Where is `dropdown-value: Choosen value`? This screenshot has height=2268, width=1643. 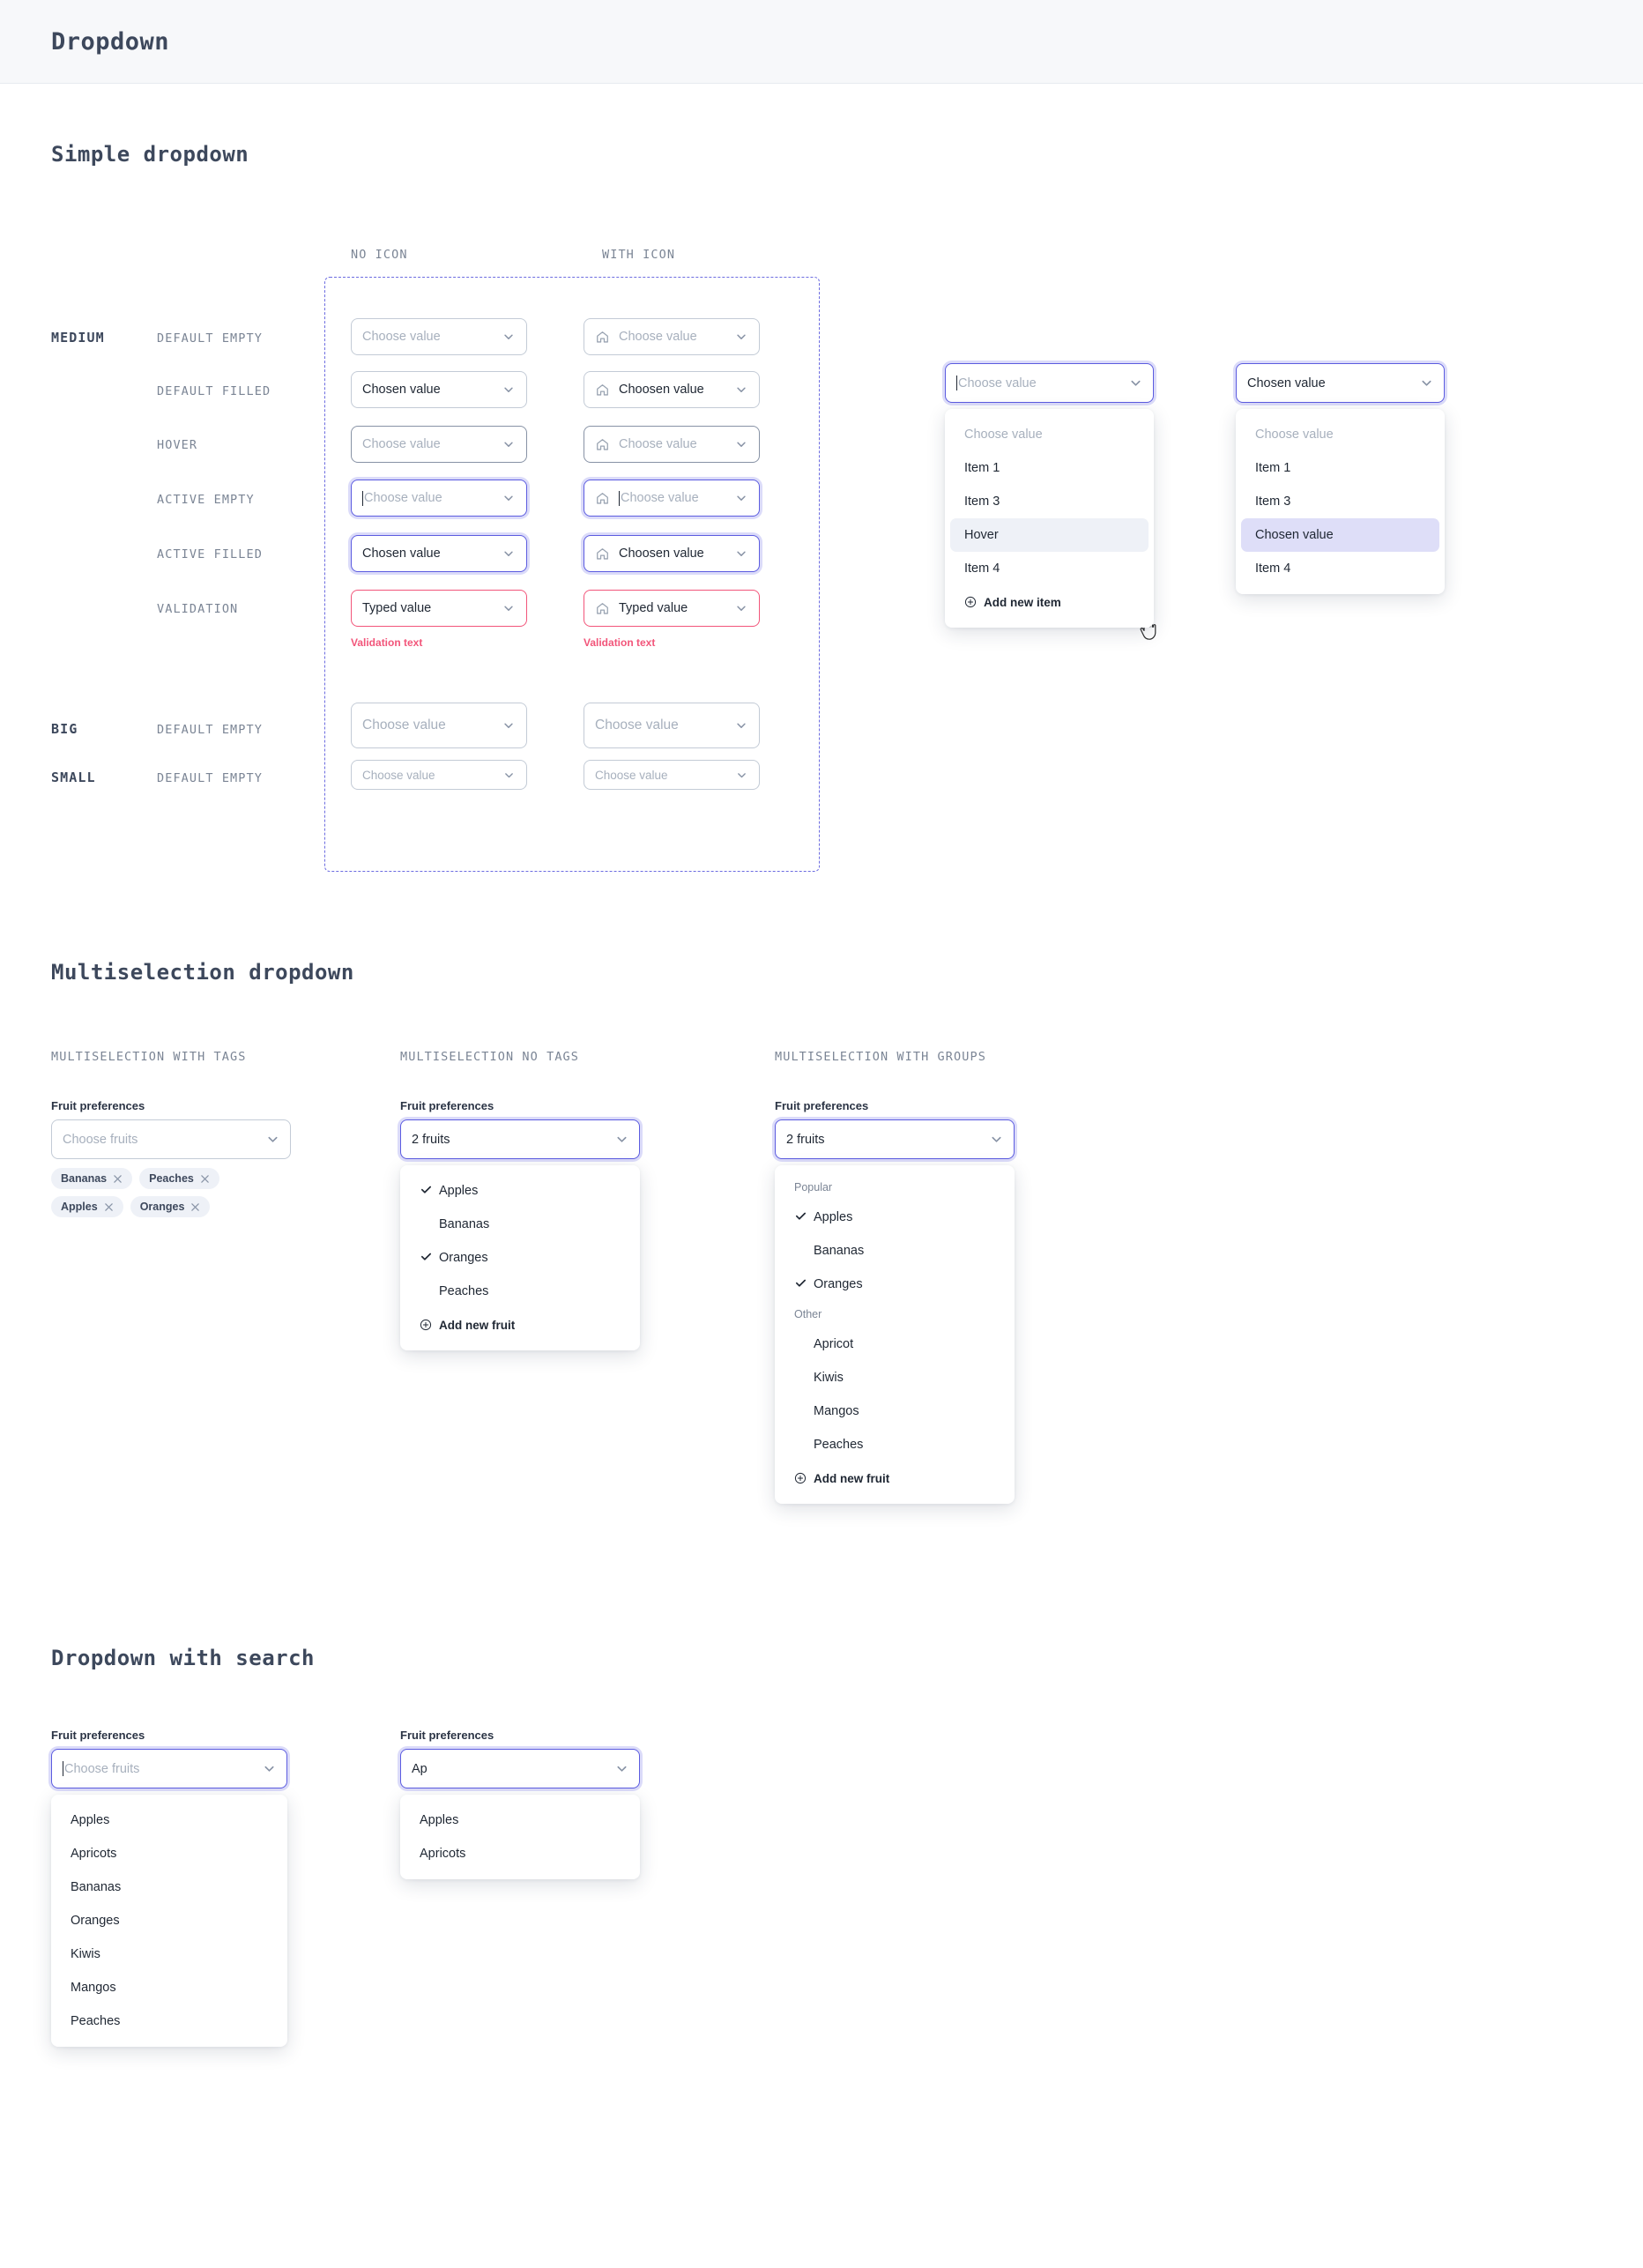 dropdown-value: Choosen value is located at coordinates (661, 390).